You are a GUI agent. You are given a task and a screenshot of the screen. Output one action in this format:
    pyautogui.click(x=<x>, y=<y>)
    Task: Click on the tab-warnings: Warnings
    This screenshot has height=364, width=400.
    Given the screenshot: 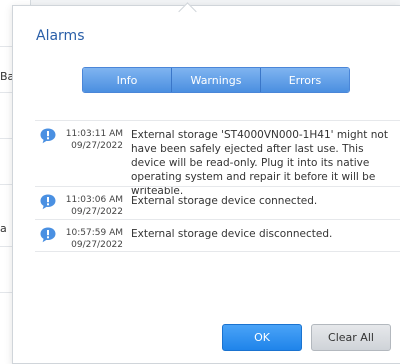 What is the action you would take?
    pyautogui.click(x=216, y=80)
    